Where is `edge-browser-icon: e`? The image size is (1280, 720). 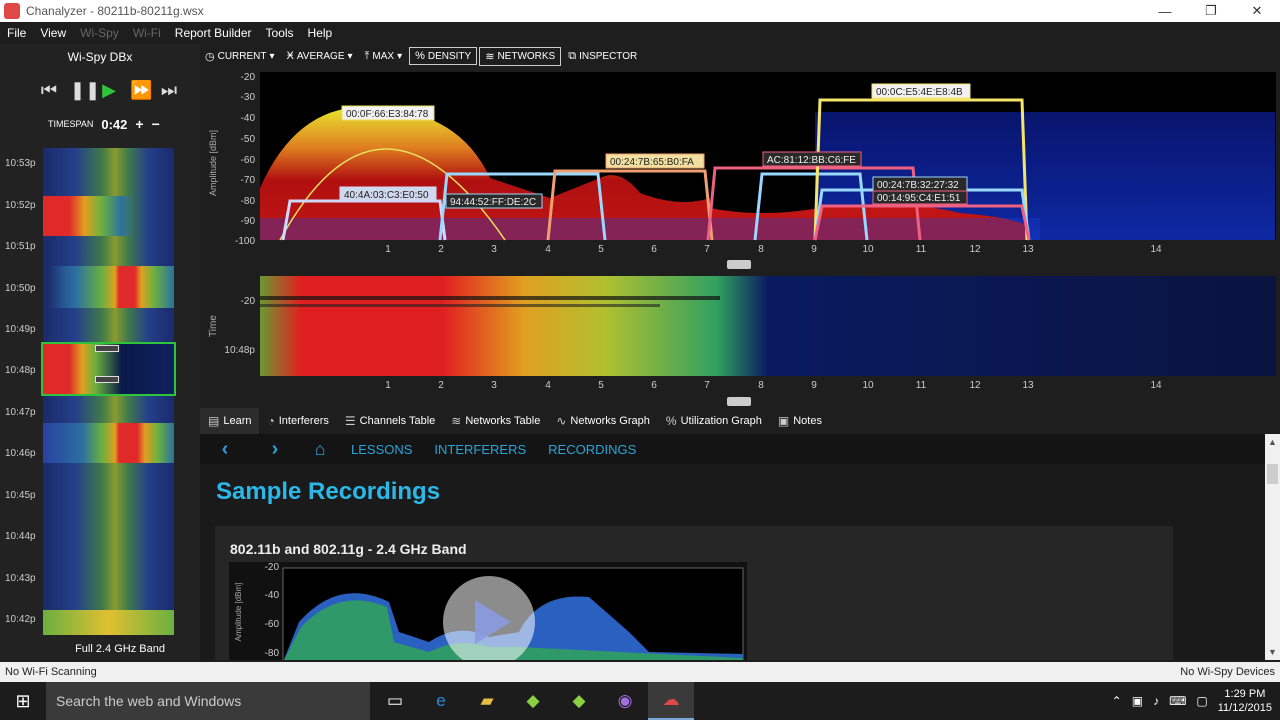 edge-browser-icon: e is located at coordinates (441, 701).